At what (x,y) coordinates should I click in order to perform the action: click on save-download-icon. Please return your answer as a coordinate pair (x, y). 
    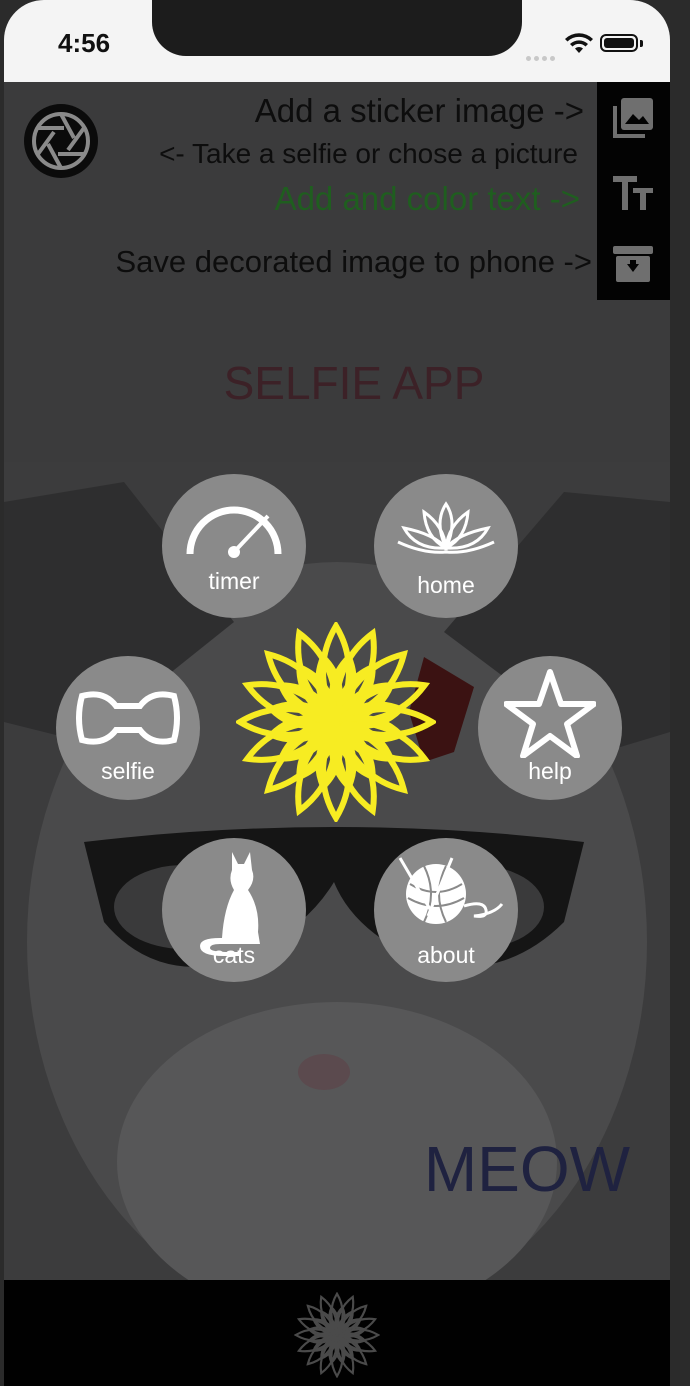
    Looking at the image, I should click on (633, 264).